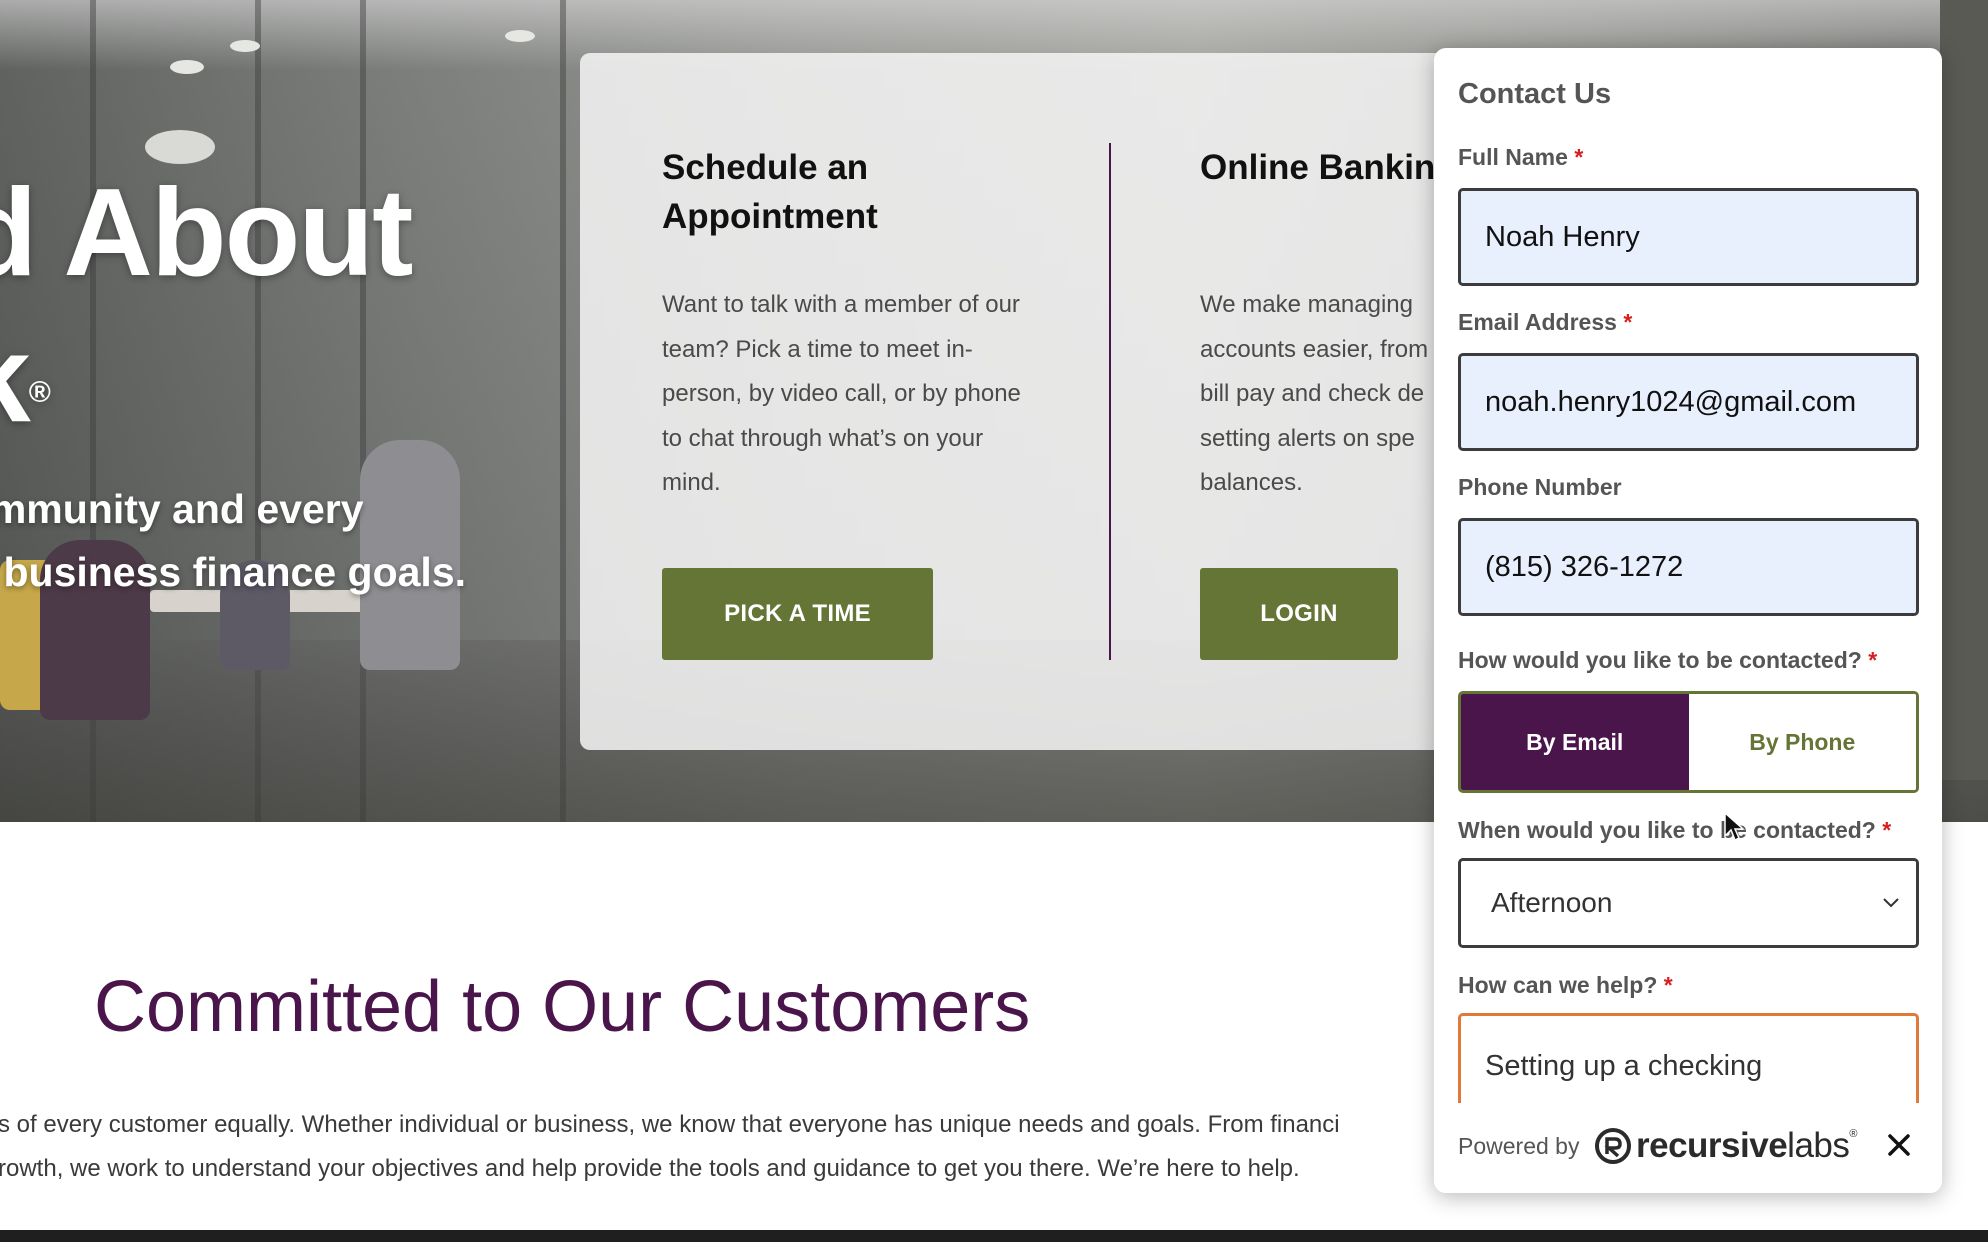 This screenshot has height=1242, width=1988. I want to click on pick-a-time-button: PICK A TIME, so click(797, 614).